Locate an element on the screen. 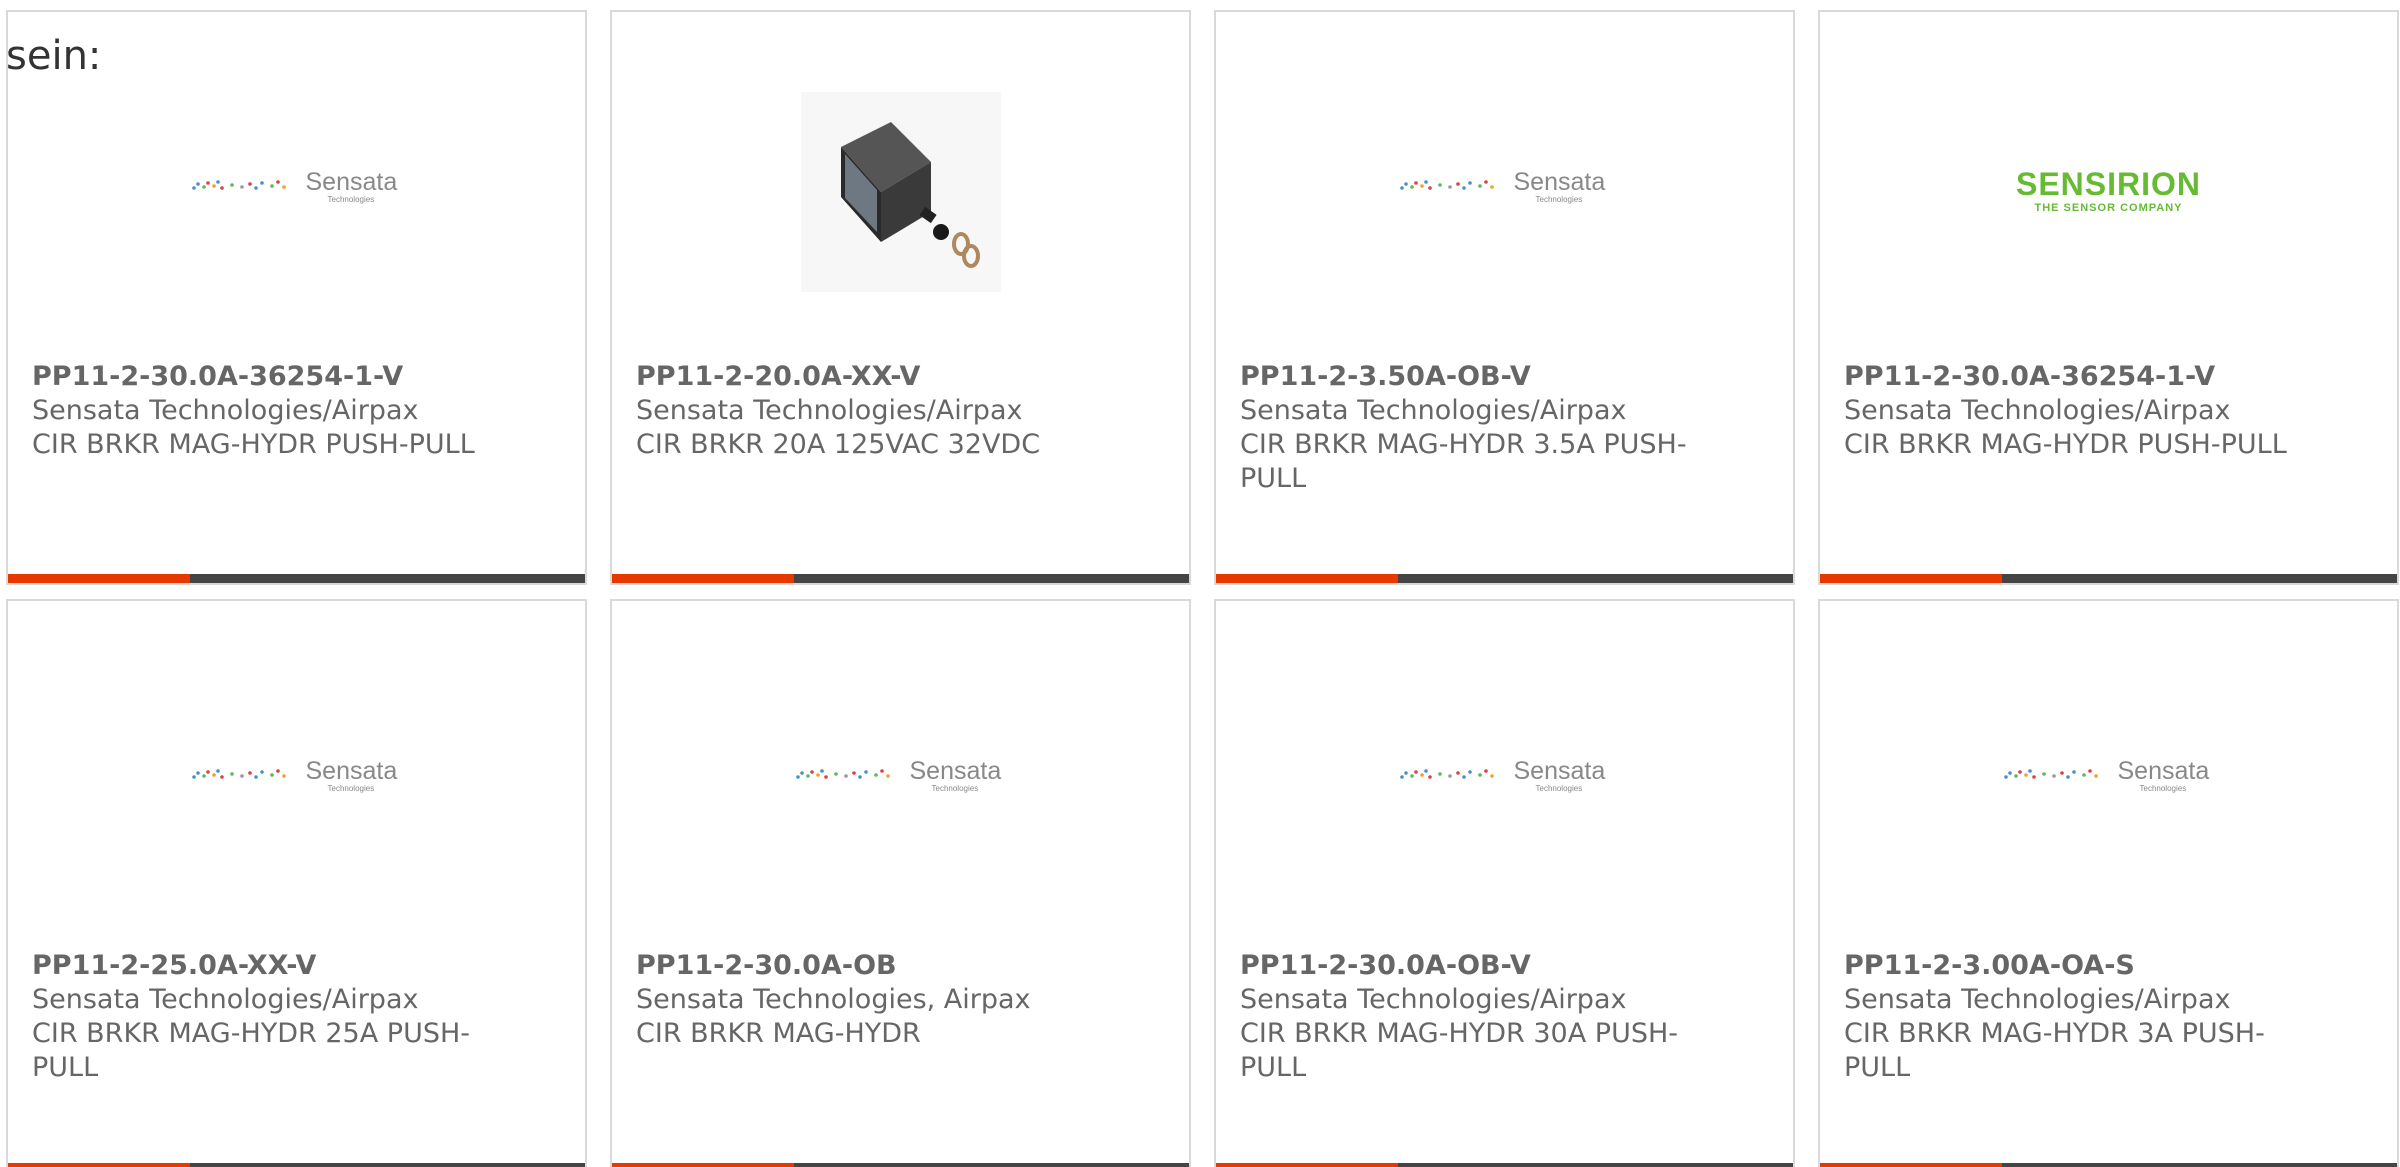 This screenshot has height=1167, width=2400. sensirion-tagline: THE SENSOR COMPANY is located at coordinates (2108, 208).